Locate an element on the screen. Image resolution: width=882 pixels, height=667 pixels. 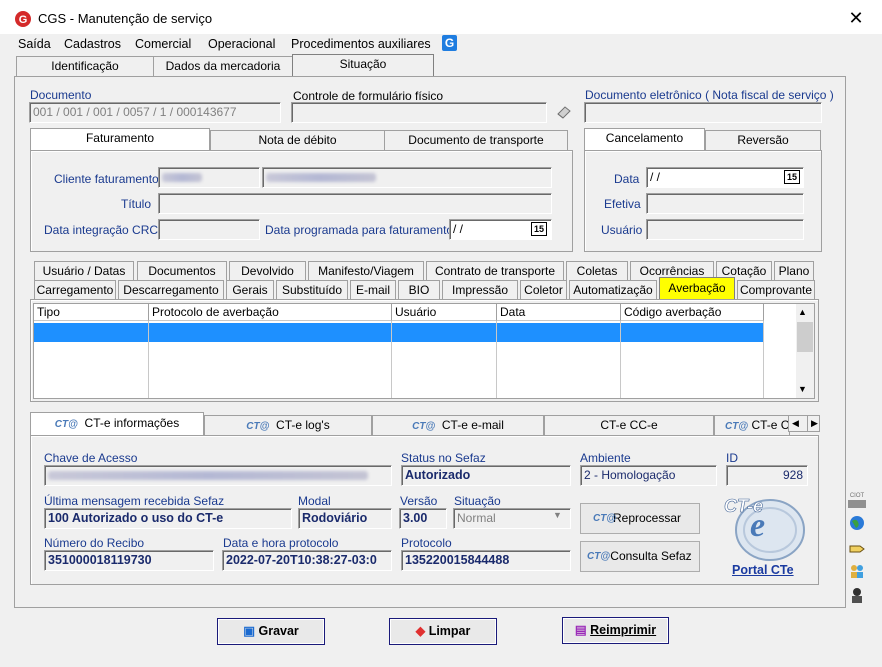
tab-identificacao: Identificação is located at coordinates (85, 66).